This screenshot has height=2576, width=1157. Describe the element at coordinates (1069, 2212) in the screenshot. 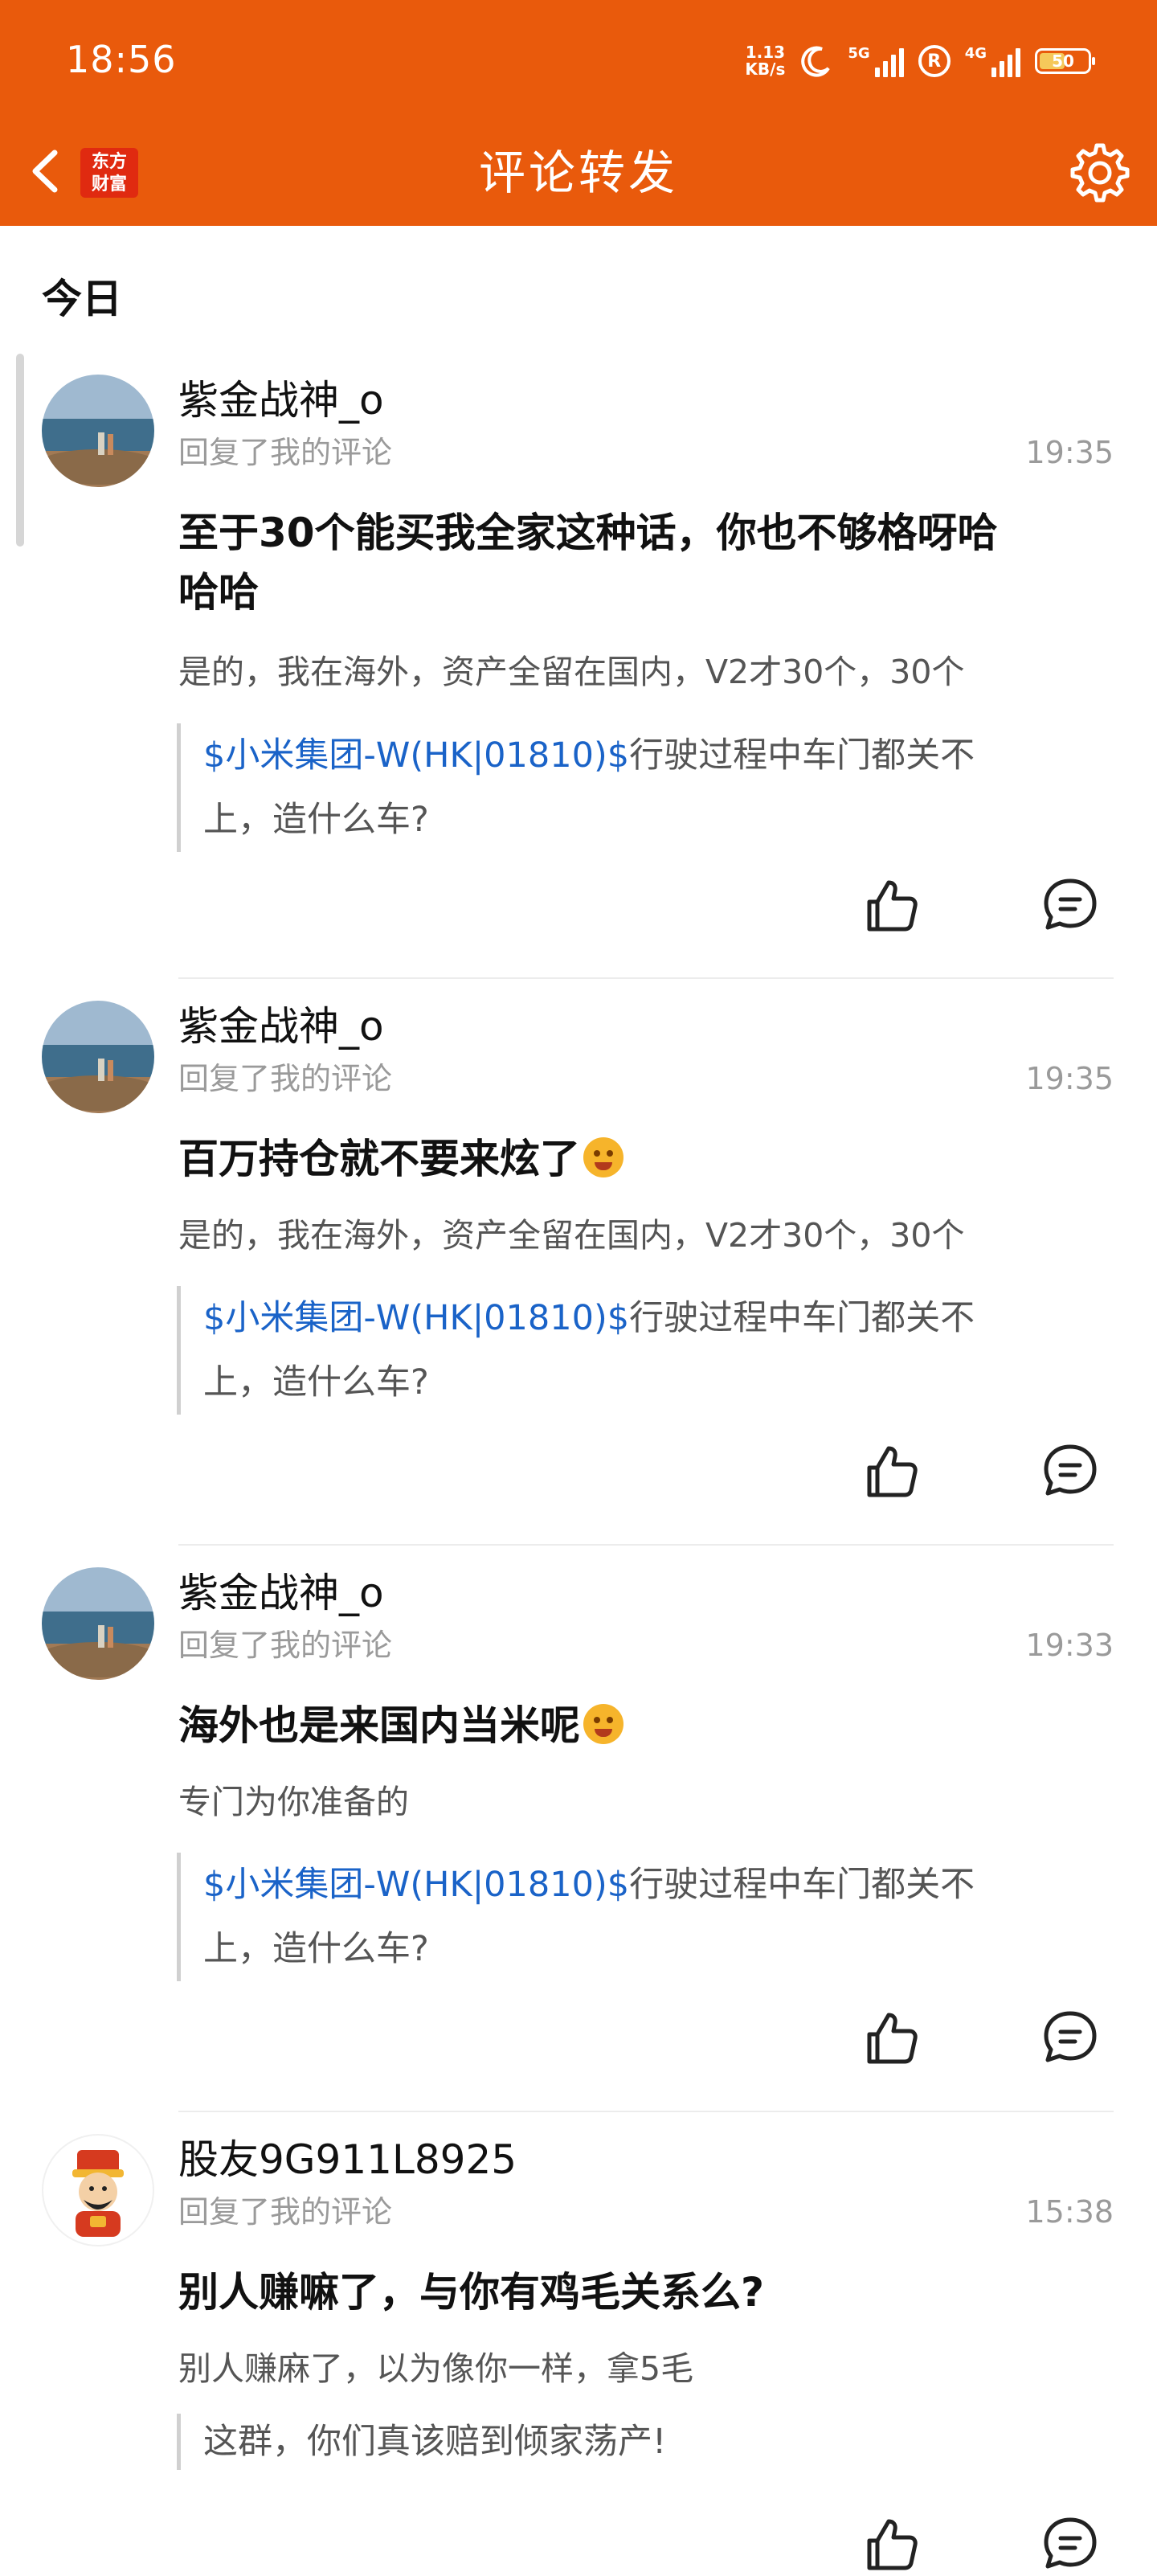

I see `timestamp: 15:38` at that location.